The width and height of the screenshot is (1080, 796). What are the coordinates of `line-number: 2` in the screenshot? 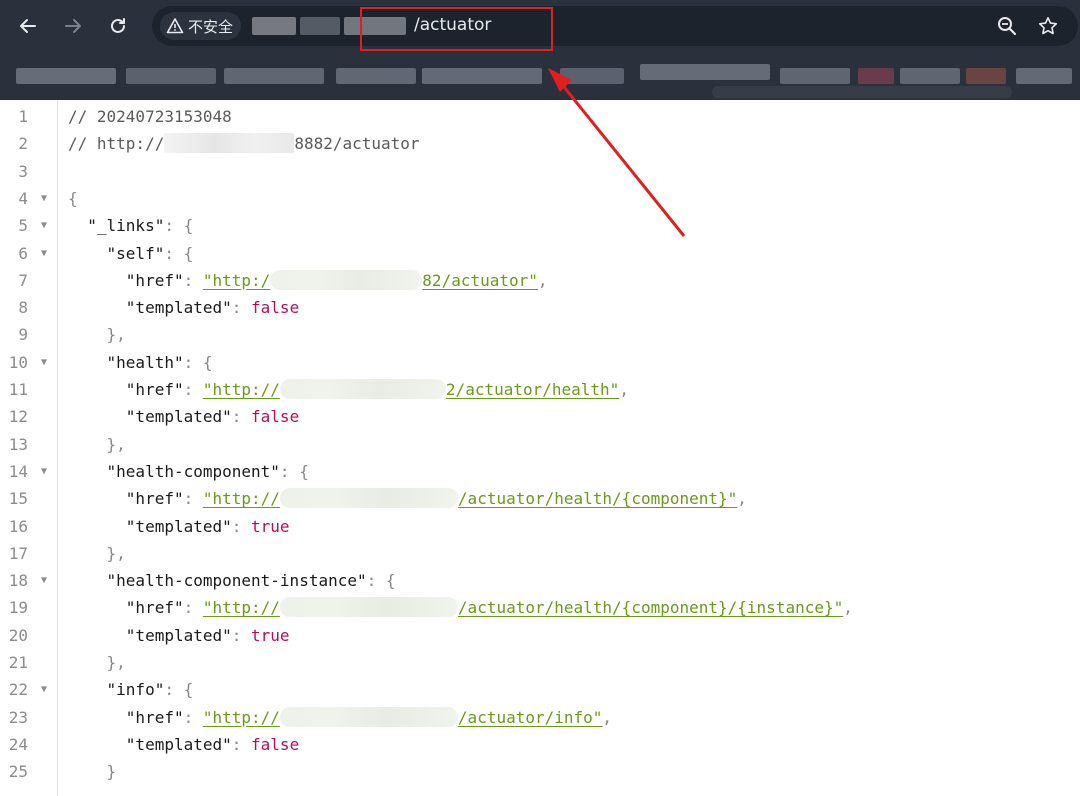 It's located at (23, 144).